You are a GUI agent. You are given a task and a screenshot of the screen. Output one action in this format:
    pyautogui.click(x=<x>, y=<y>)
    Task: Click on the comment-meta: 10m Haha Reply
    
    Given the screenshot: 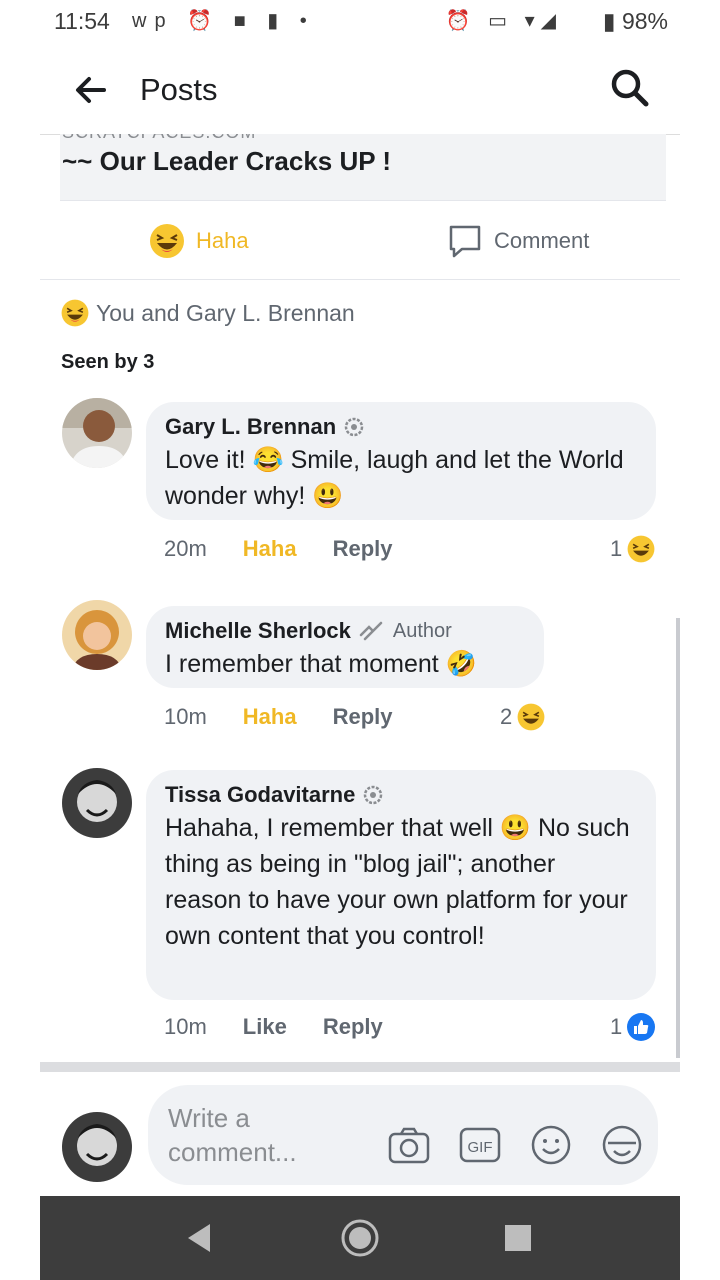 What is the action you would take?
    pyautogui.click(x=278, y=717)
    